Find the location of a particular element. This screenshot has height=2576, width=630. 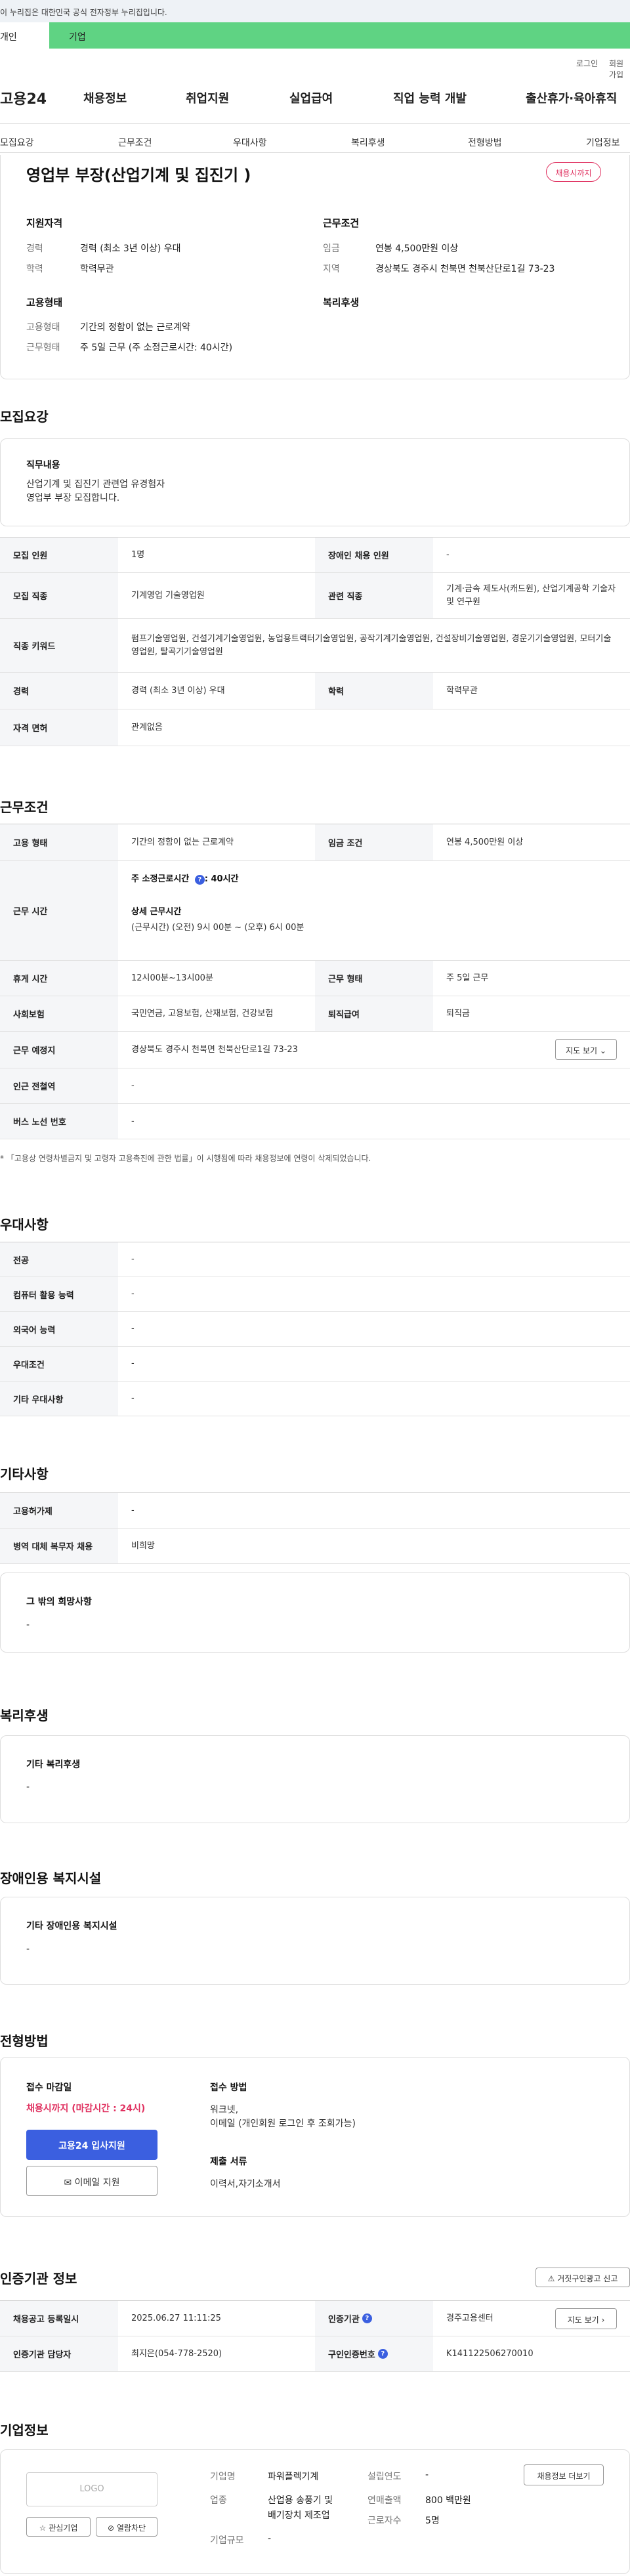

table-row: 모집 인원 1명 장애인 채용 인원 - is located at coordinates (315, 555).